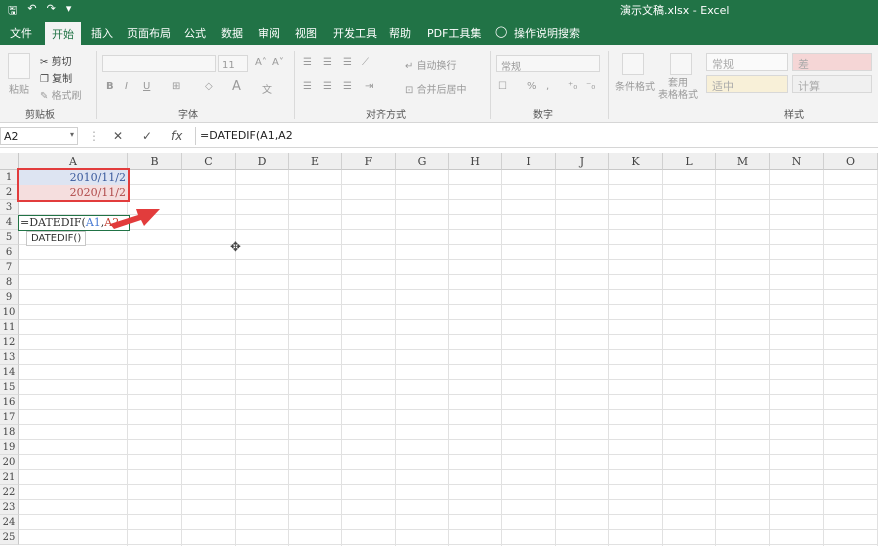 The width and height of the screenshot is (878, 546). What do you see at coordinates (851, 161) in the screenshot?
I see `column-header-o: O` at bounding box center [851, 161].